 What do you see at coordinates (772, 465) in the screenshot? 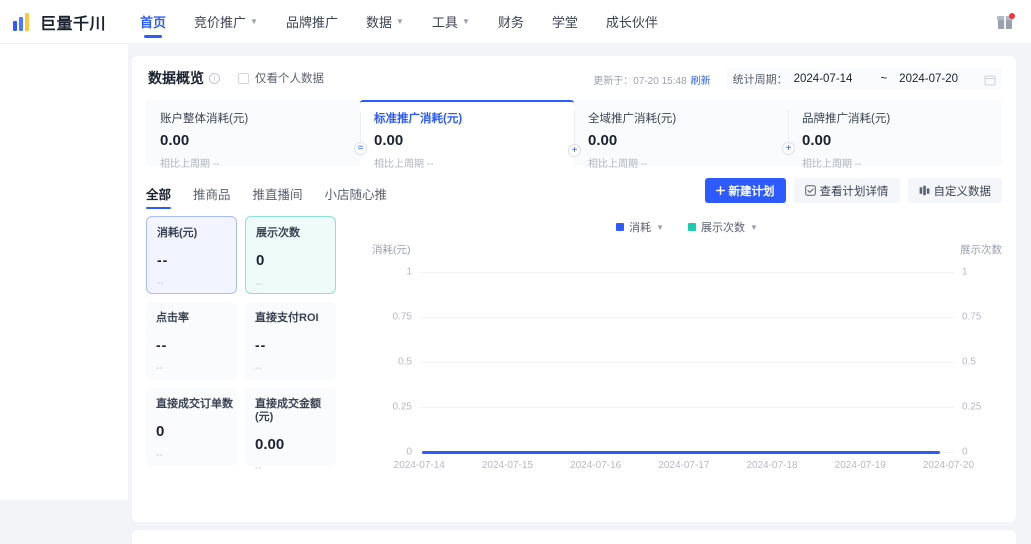
I see `x-axis-tick: 2024-07-18` at bounding box center [772, 465].